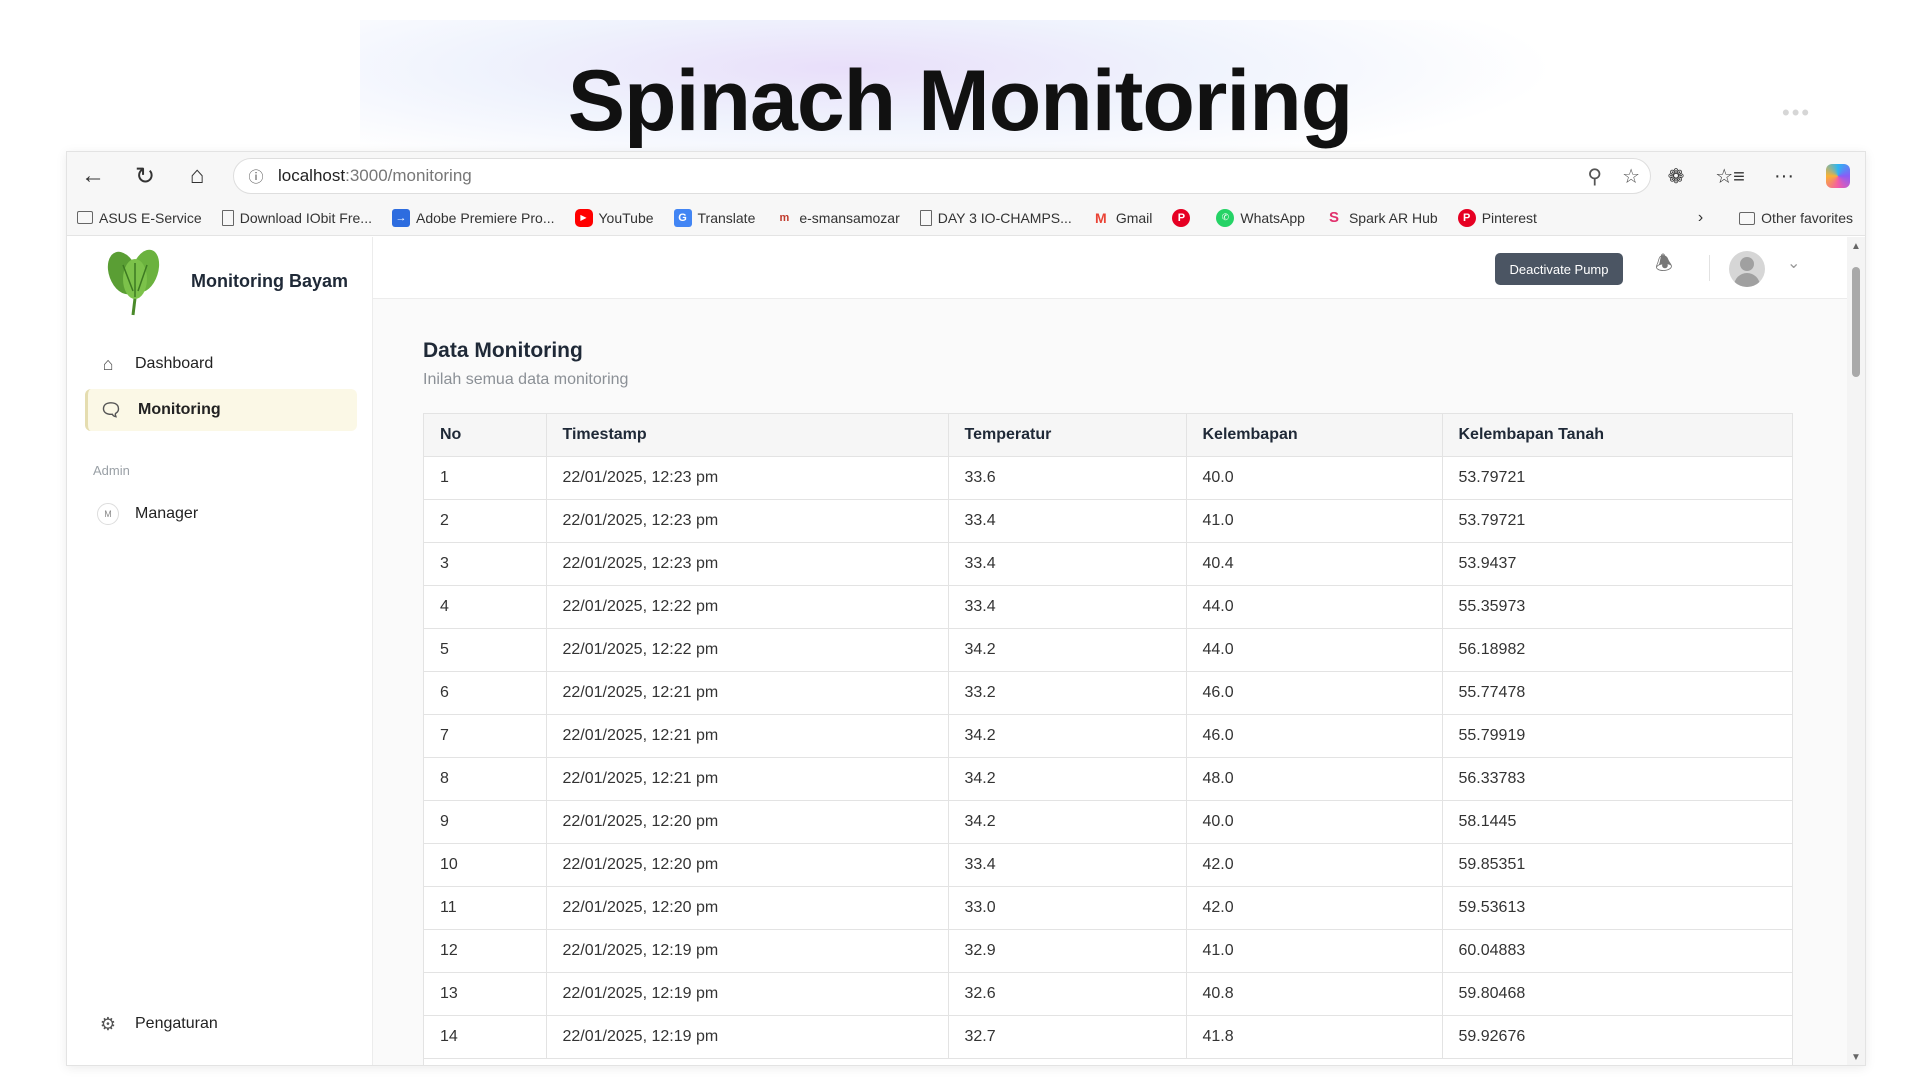  What do you see at coordinates (1067, 1037) in the screenshot?
I see `table-cell: 32.7` at bounding box center [1067, 1037].